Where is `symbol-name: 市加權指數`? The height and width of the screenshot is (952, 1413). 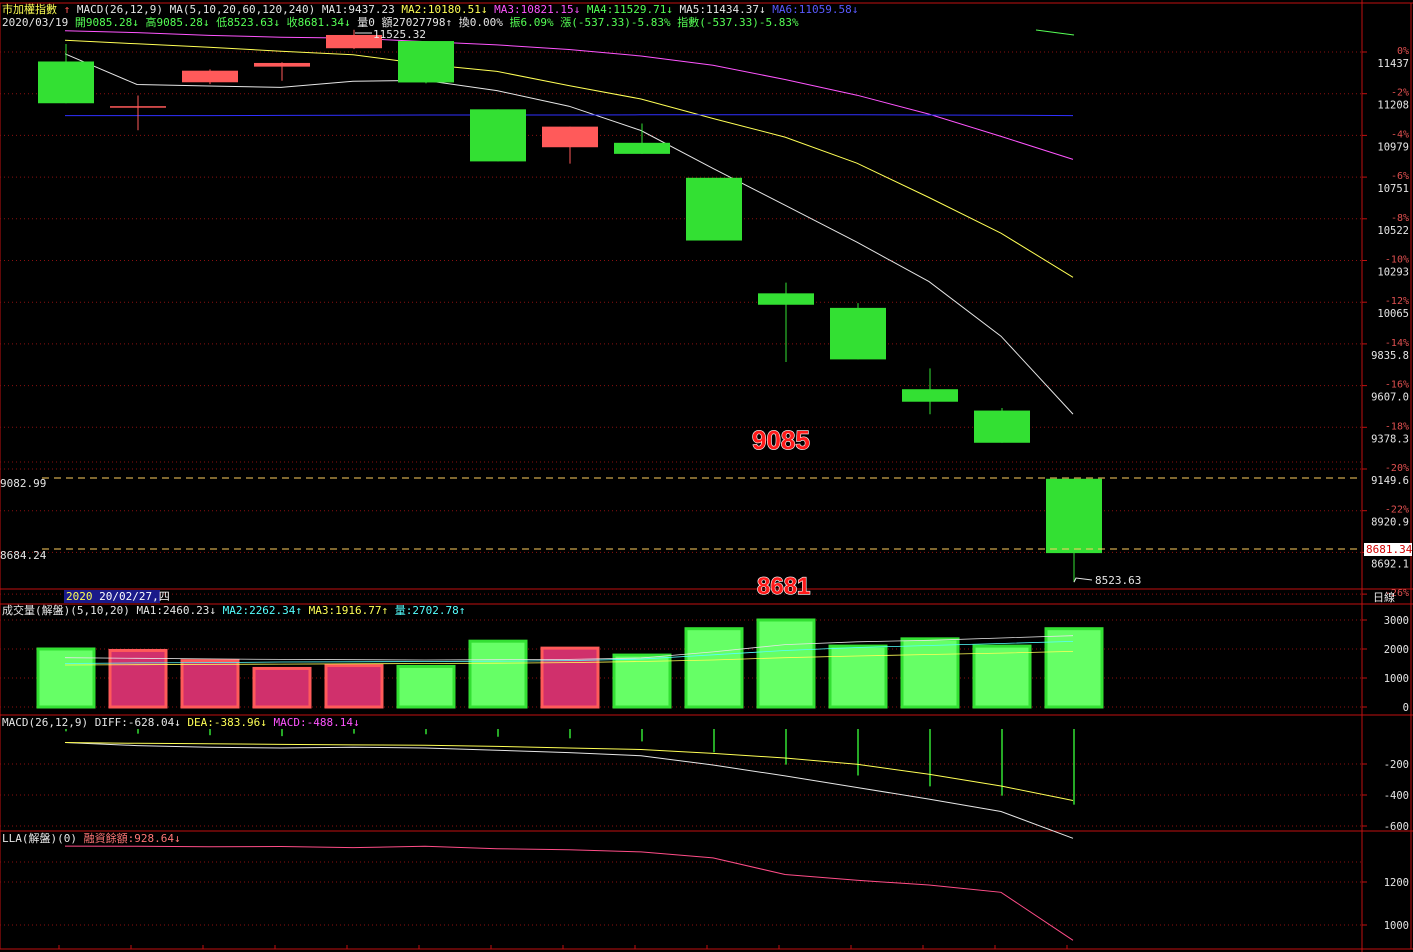
symbol-name: 市加權指數 is located at coordinates (29, 9).